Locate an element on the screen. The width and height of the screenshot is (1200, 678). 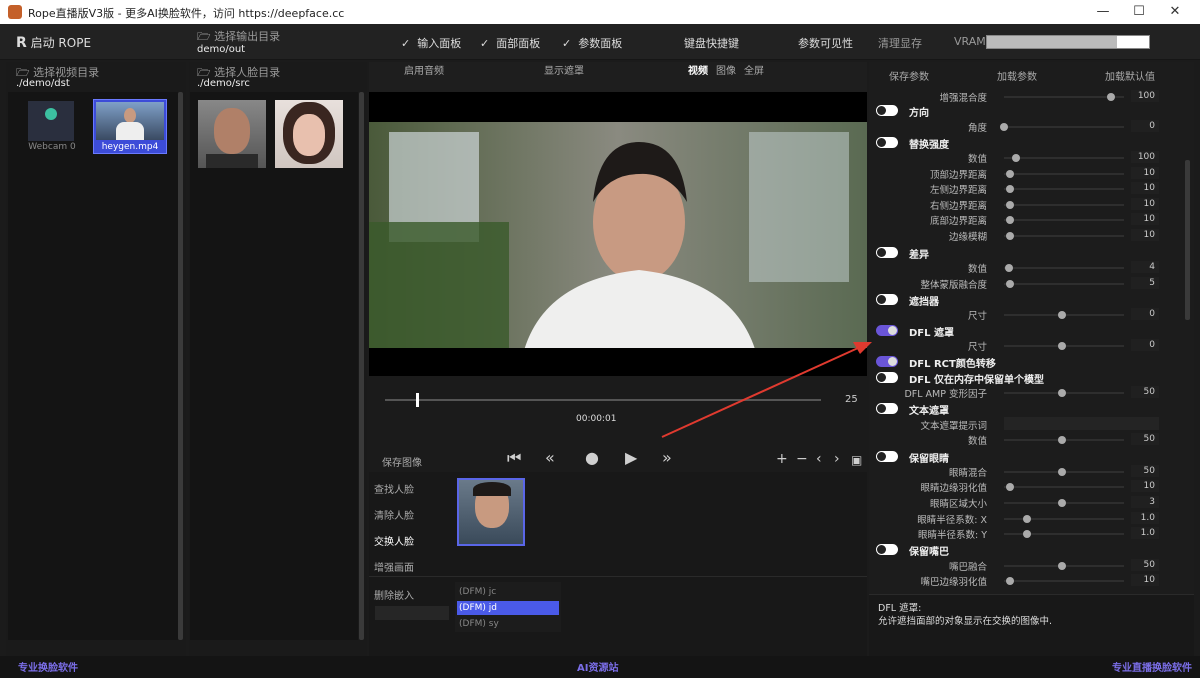
status-link-center: AI资源站 is located at coordinates (597, 666).